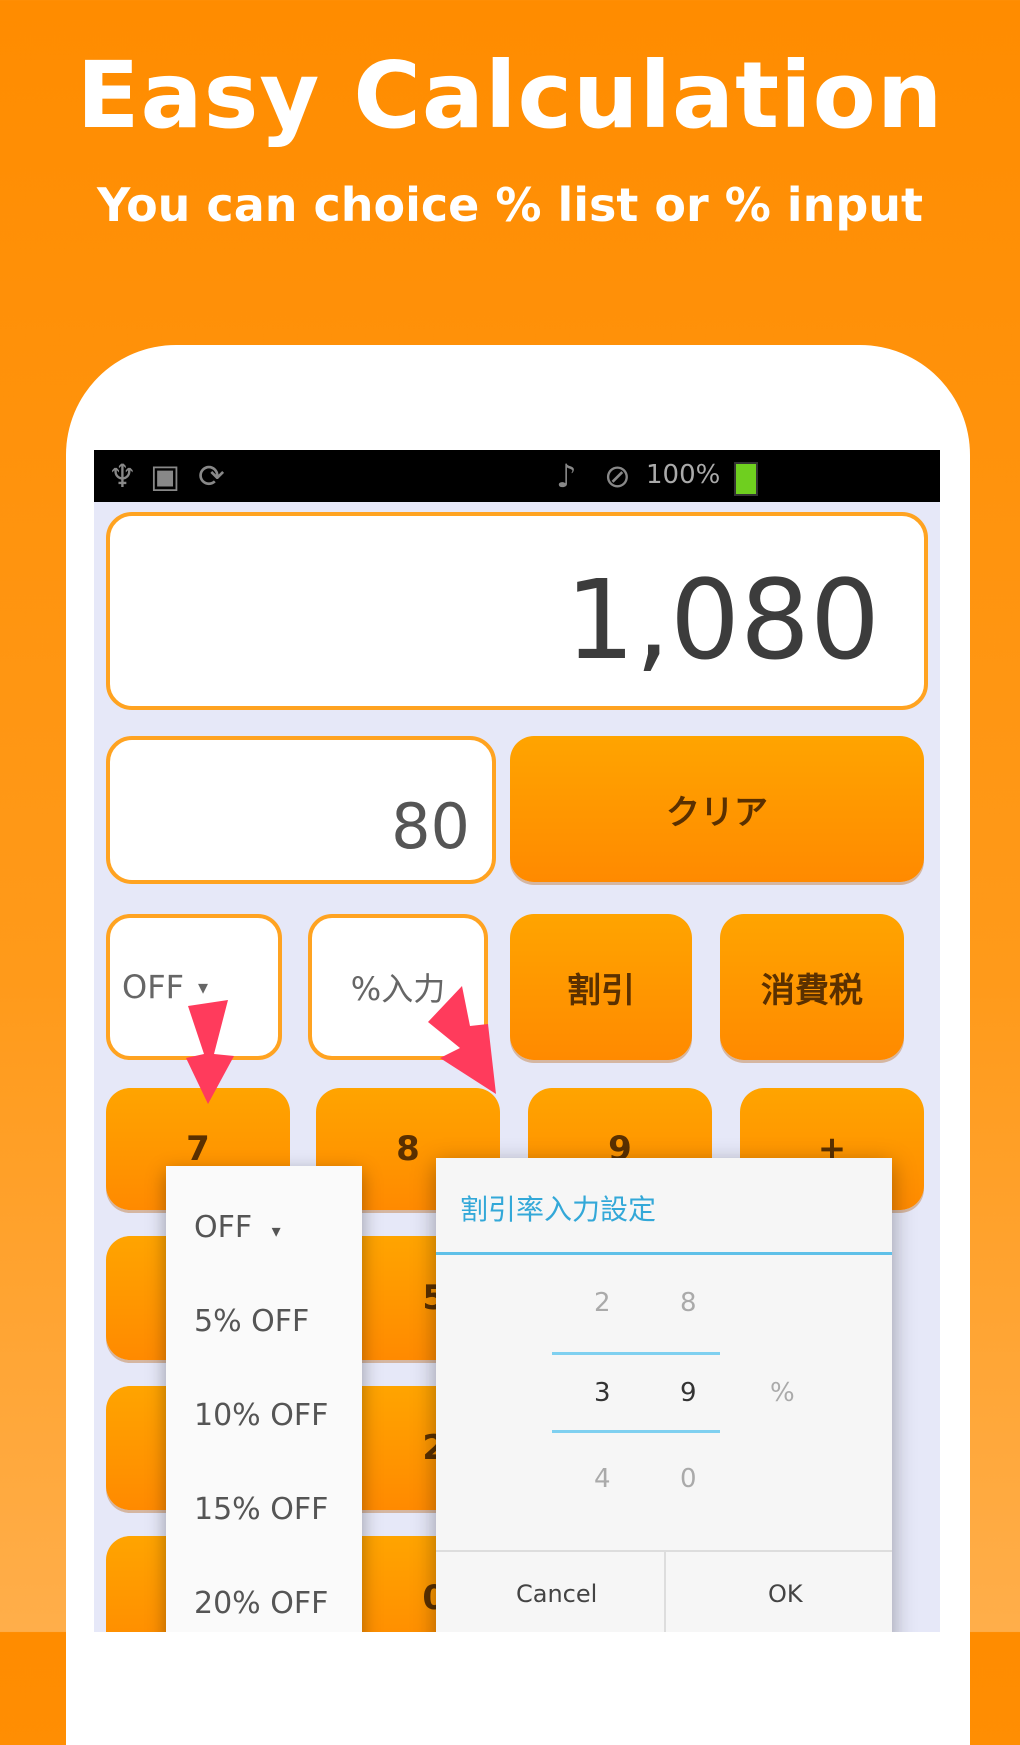 This screenshot has width=1020, height=1745. I want to click on sync-icon: ⟳, so click(211, 476).